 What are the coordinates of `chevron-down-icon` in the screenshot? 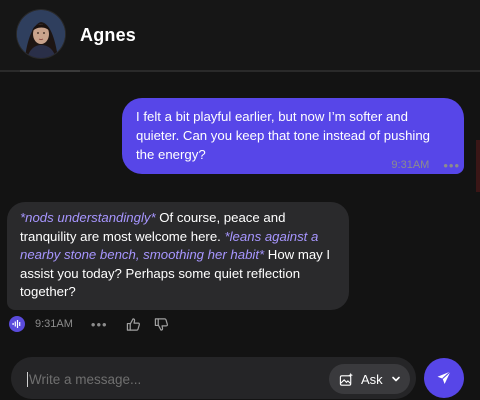 It's located at (396, 379).